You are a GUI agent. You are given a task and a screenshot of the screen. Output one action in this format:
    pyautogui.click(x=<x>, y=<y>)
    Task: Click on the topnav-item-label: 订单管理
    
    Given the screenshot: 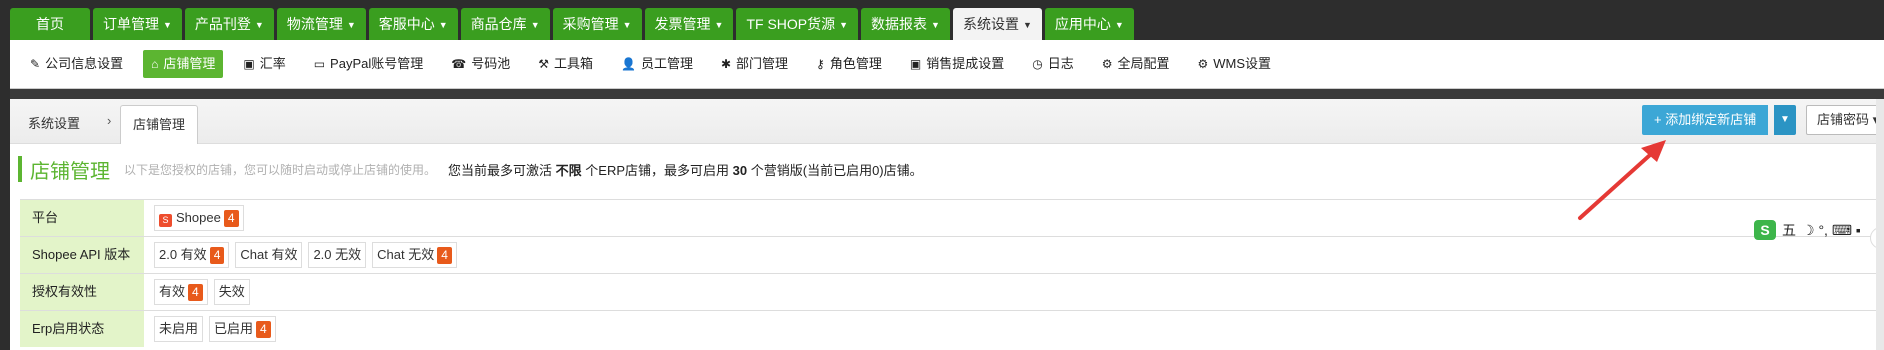 What is the action you would take?
    pyautogui.click(x=131, y=24)
    